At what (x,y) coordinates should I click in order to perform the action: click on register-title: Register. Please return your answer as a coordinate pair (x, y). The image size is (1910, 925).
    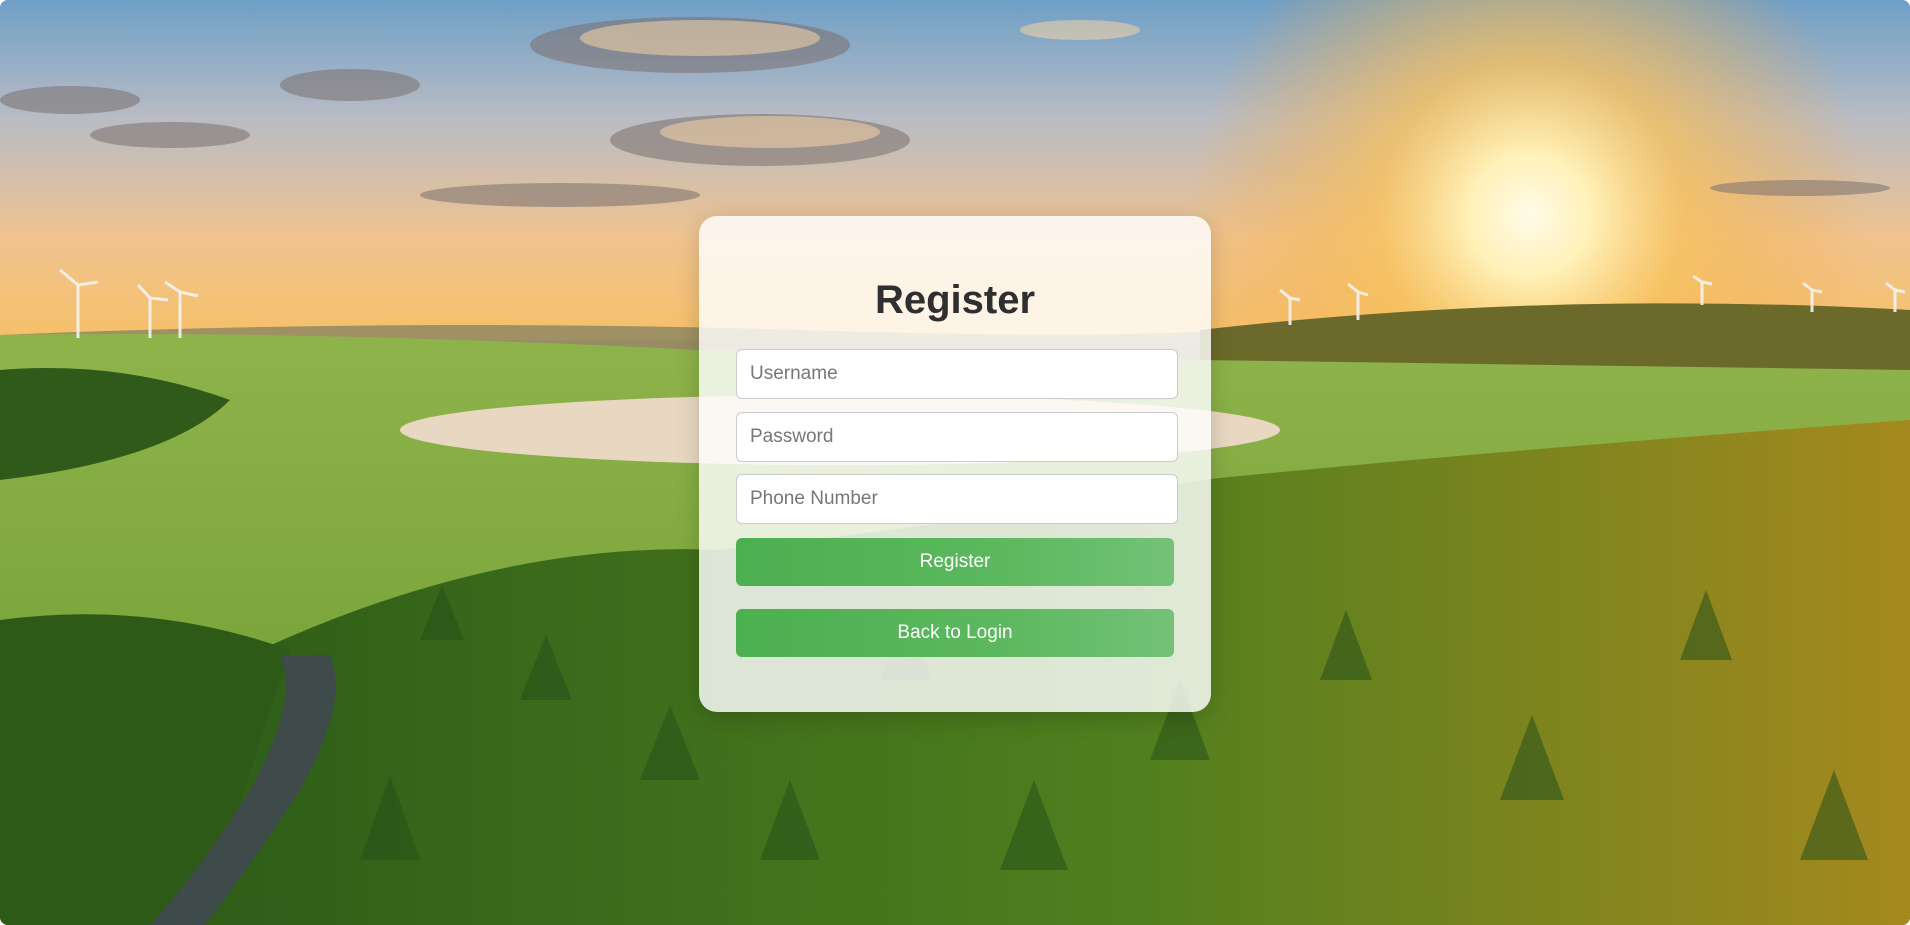
    Looking at the image, I should click on (955, 300).